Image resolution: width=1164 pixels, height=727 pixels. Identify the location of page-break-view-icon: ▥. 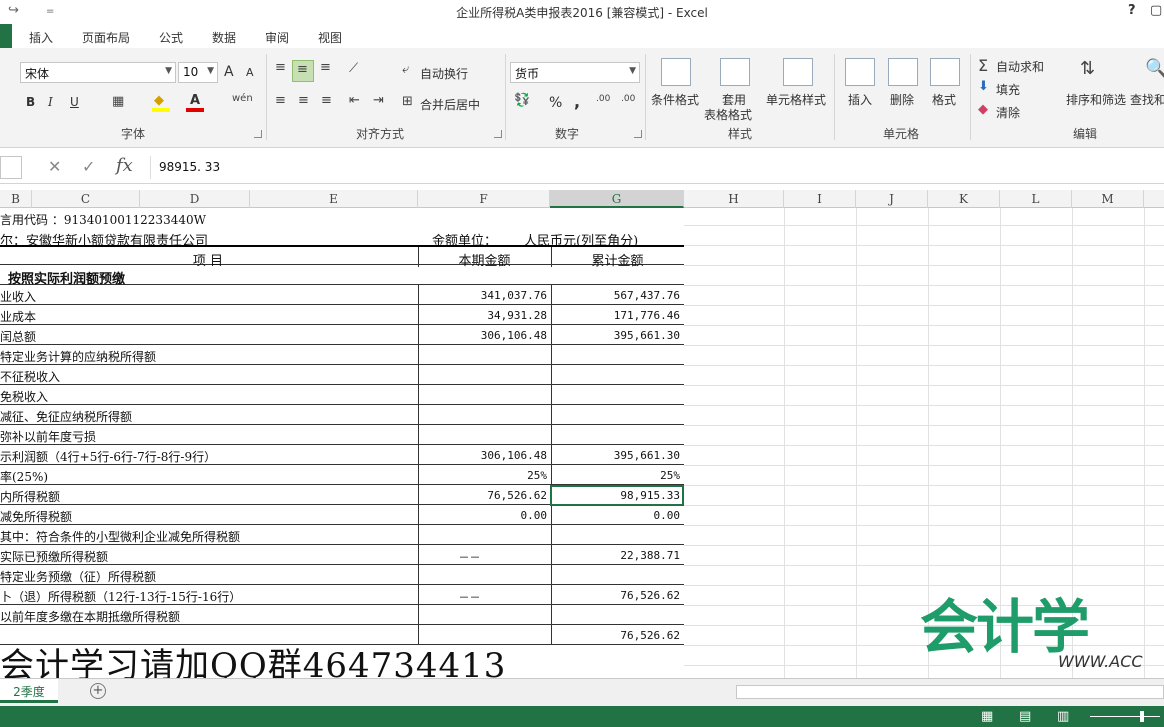
(1063, 716).